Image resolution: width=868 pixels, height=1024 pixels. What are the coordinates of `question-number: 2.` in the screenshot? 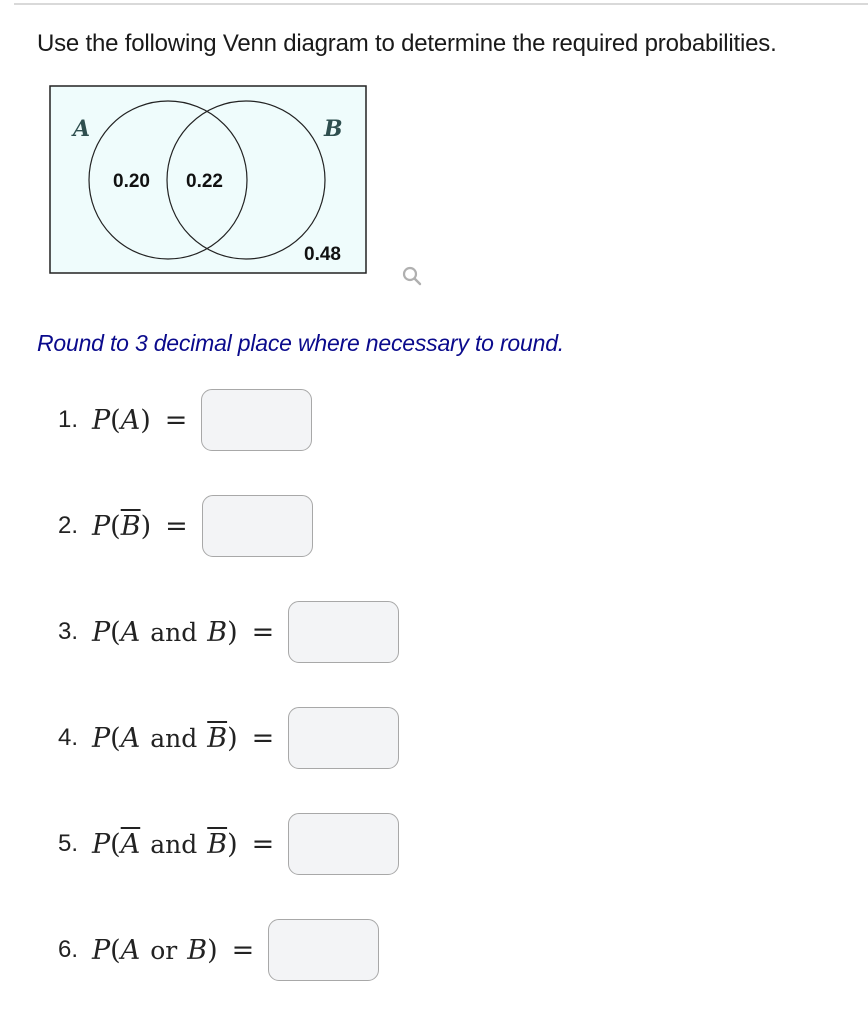 It's located at (68, 525).